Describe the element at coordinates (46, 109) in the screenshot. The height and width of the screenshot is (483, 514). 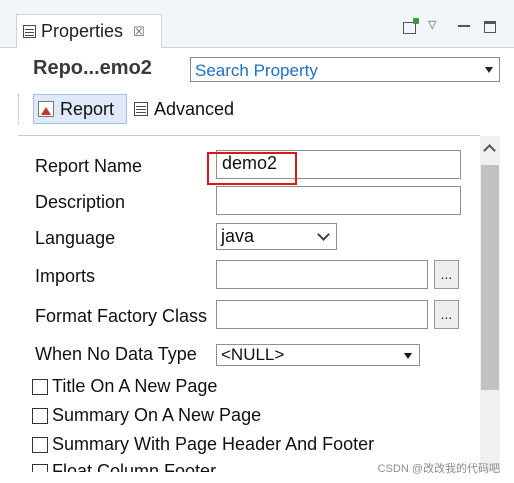
I see `report-icon` at that location.